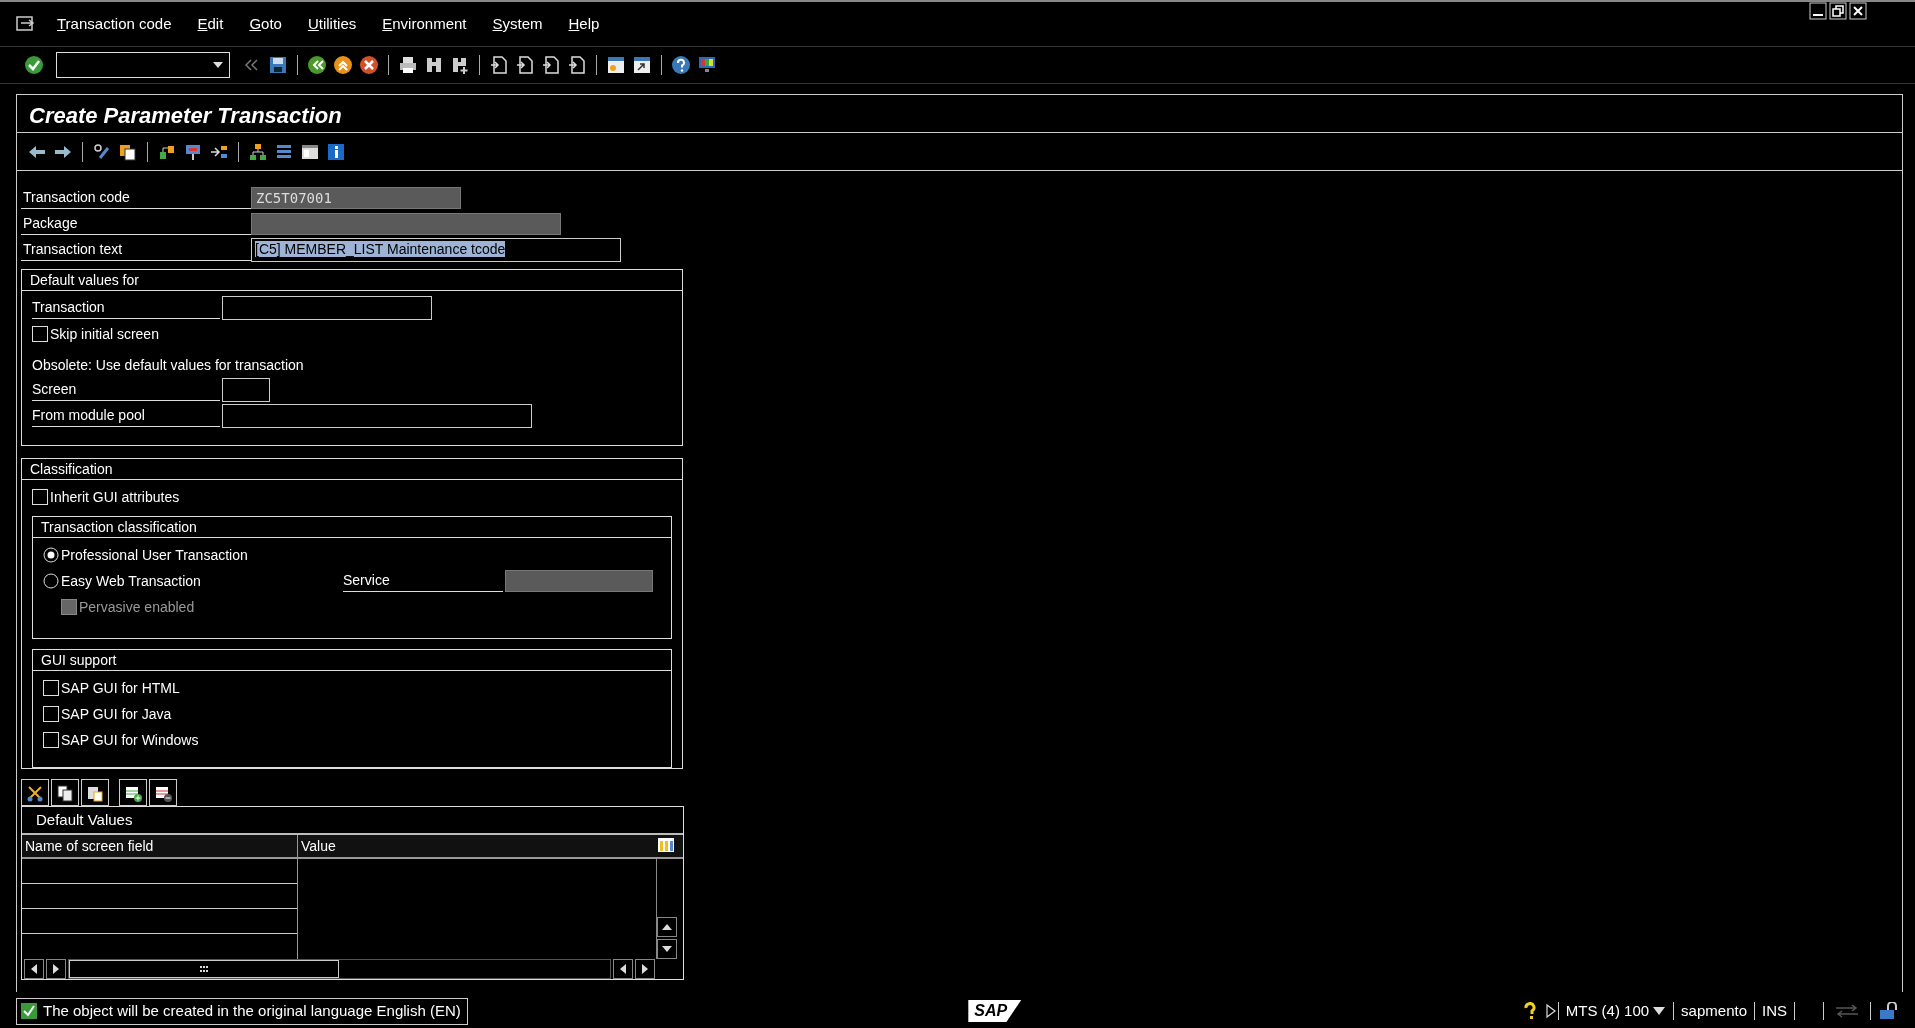  Describe the element at coordinates (95, 792) in the screenshot. I see `paste-button` at that location.